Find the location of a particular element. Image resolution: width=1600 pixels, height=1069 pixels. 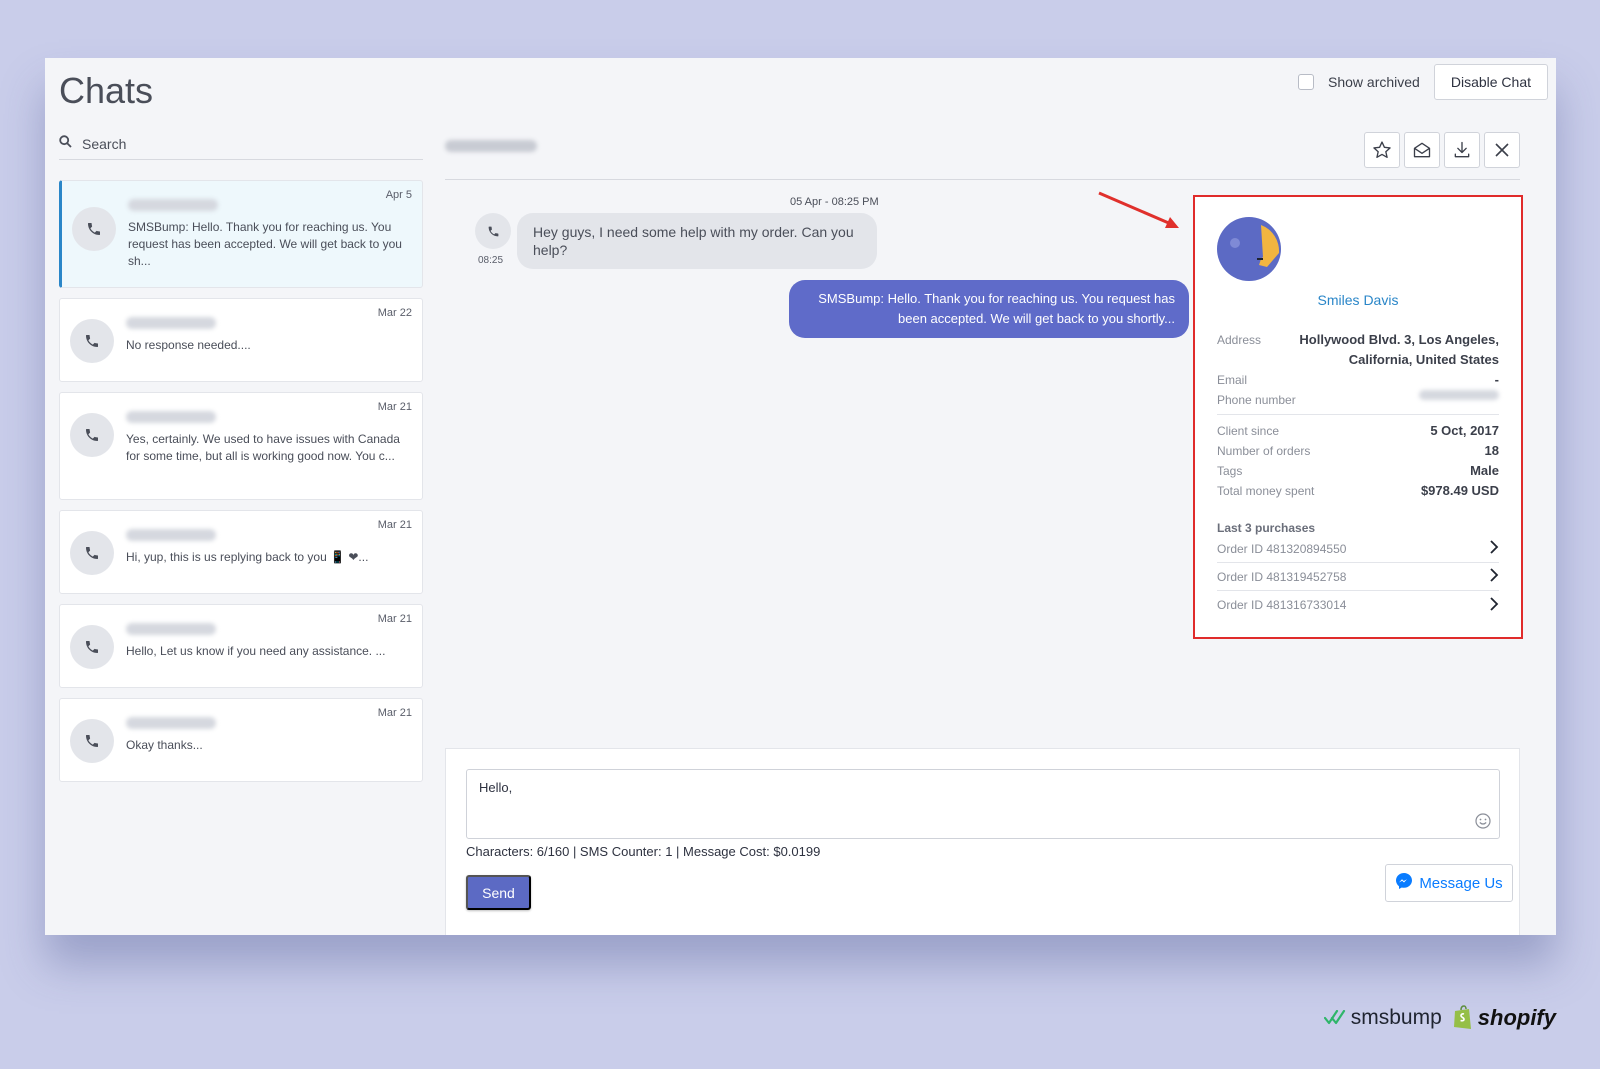

conversation-header is located at coordinates (982, 155).